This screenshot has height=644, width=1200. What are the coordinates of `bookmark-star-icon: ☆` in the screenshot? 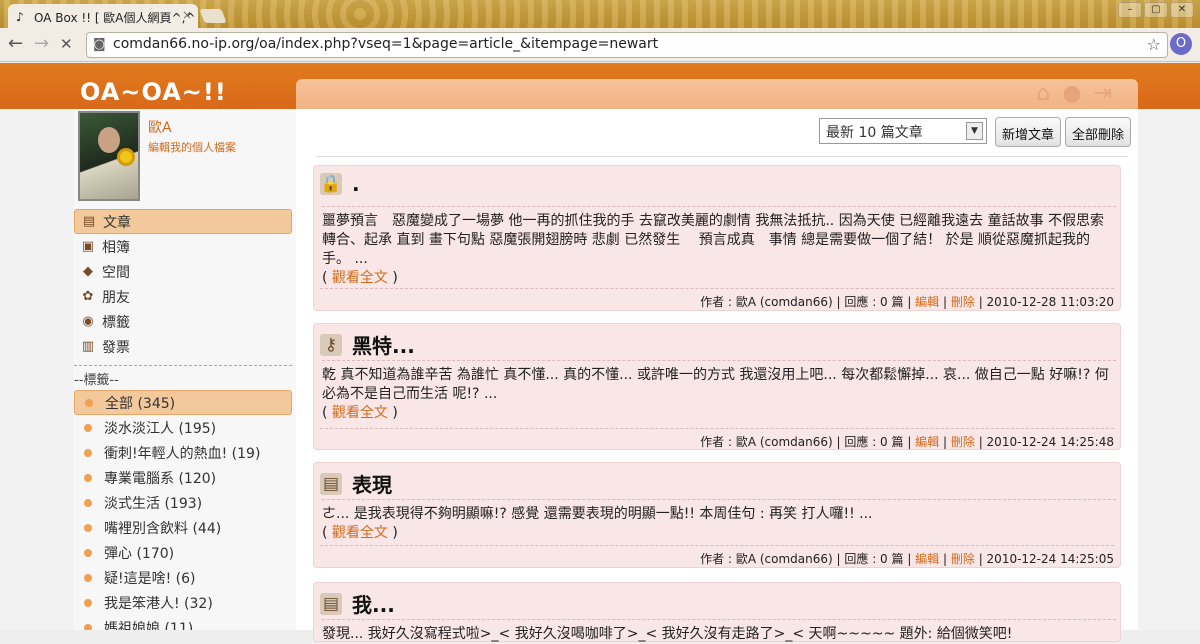 It's located at (1154, 44).